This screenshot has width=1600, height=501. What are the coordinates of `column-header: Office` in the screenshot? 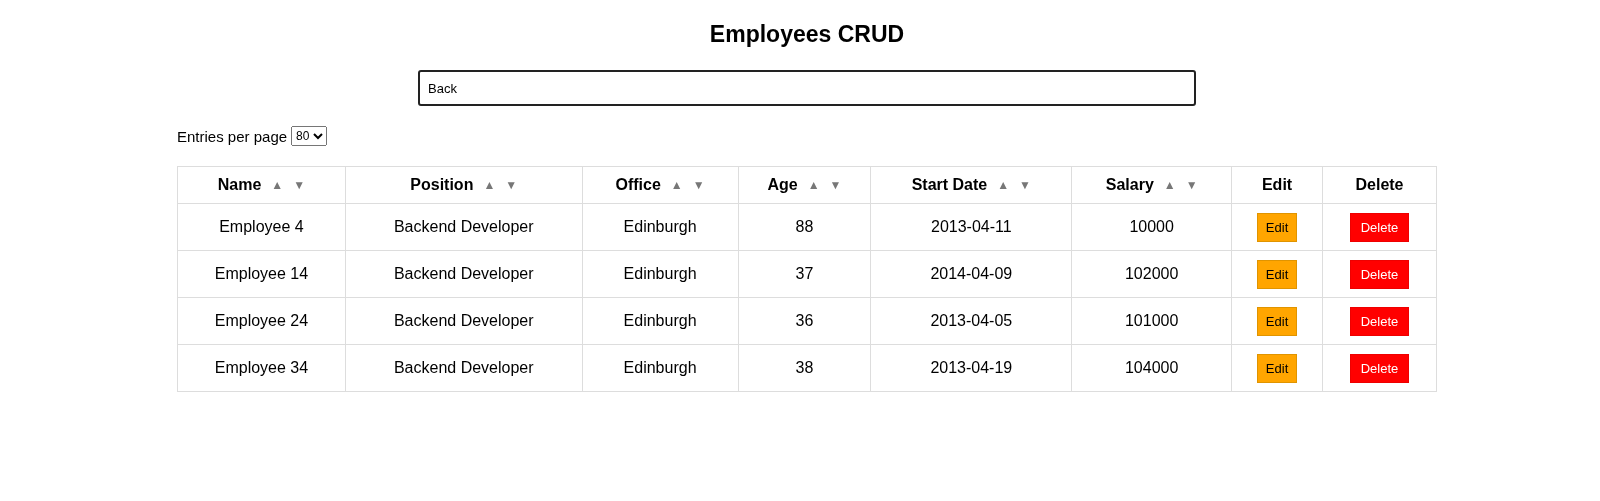 It's located at (638, 185).